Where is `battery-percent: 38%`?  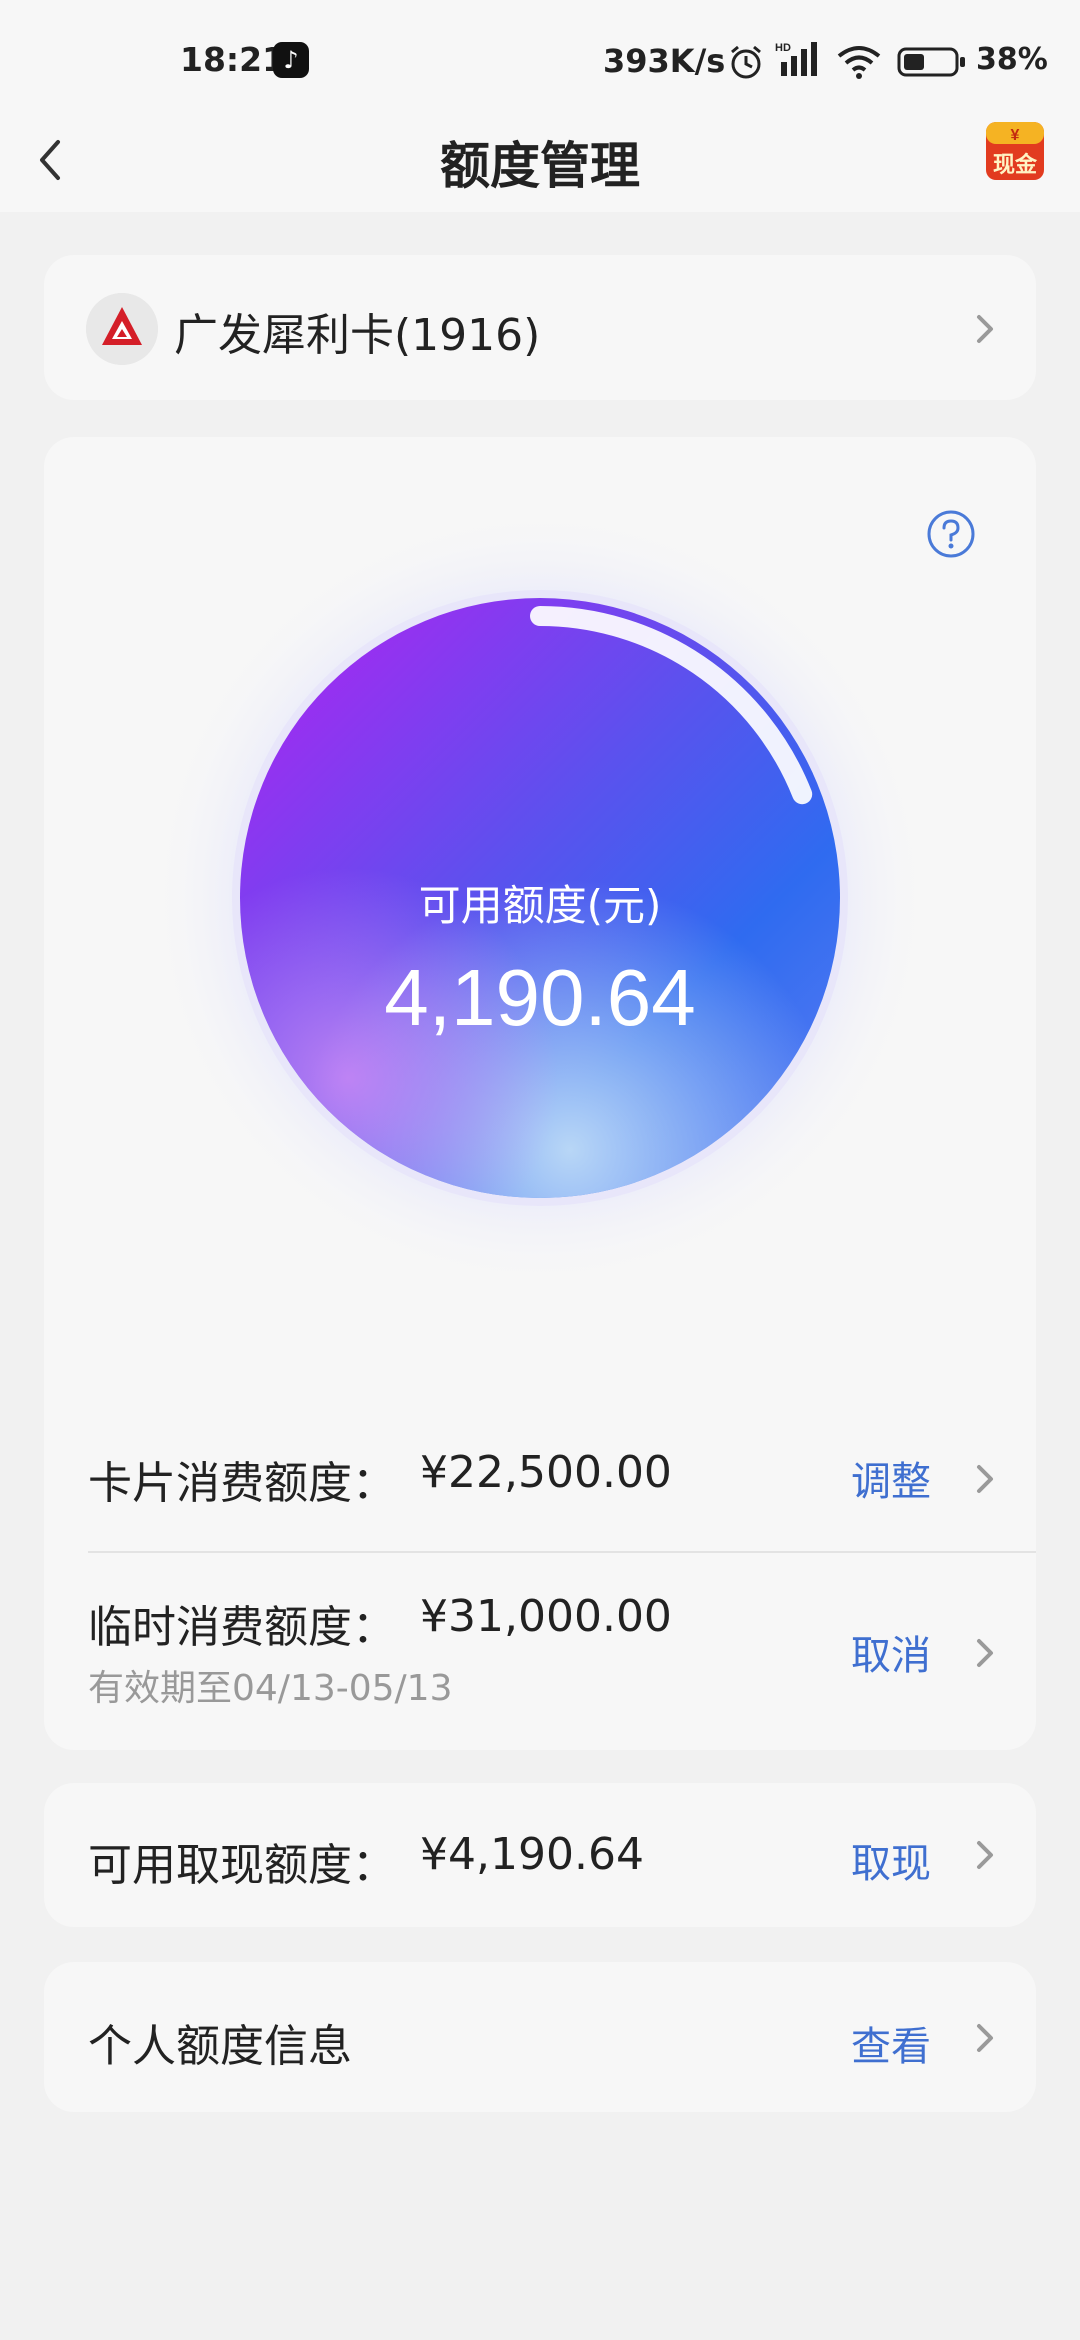
battery-percent: 38% is located at coordinates (1012, 59).